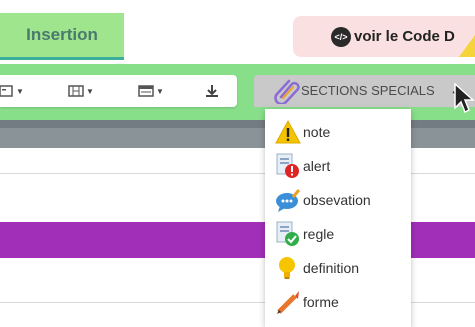 The image size is (475, 327). I want to click on menu-item-alert: alert, so click(338, 166).